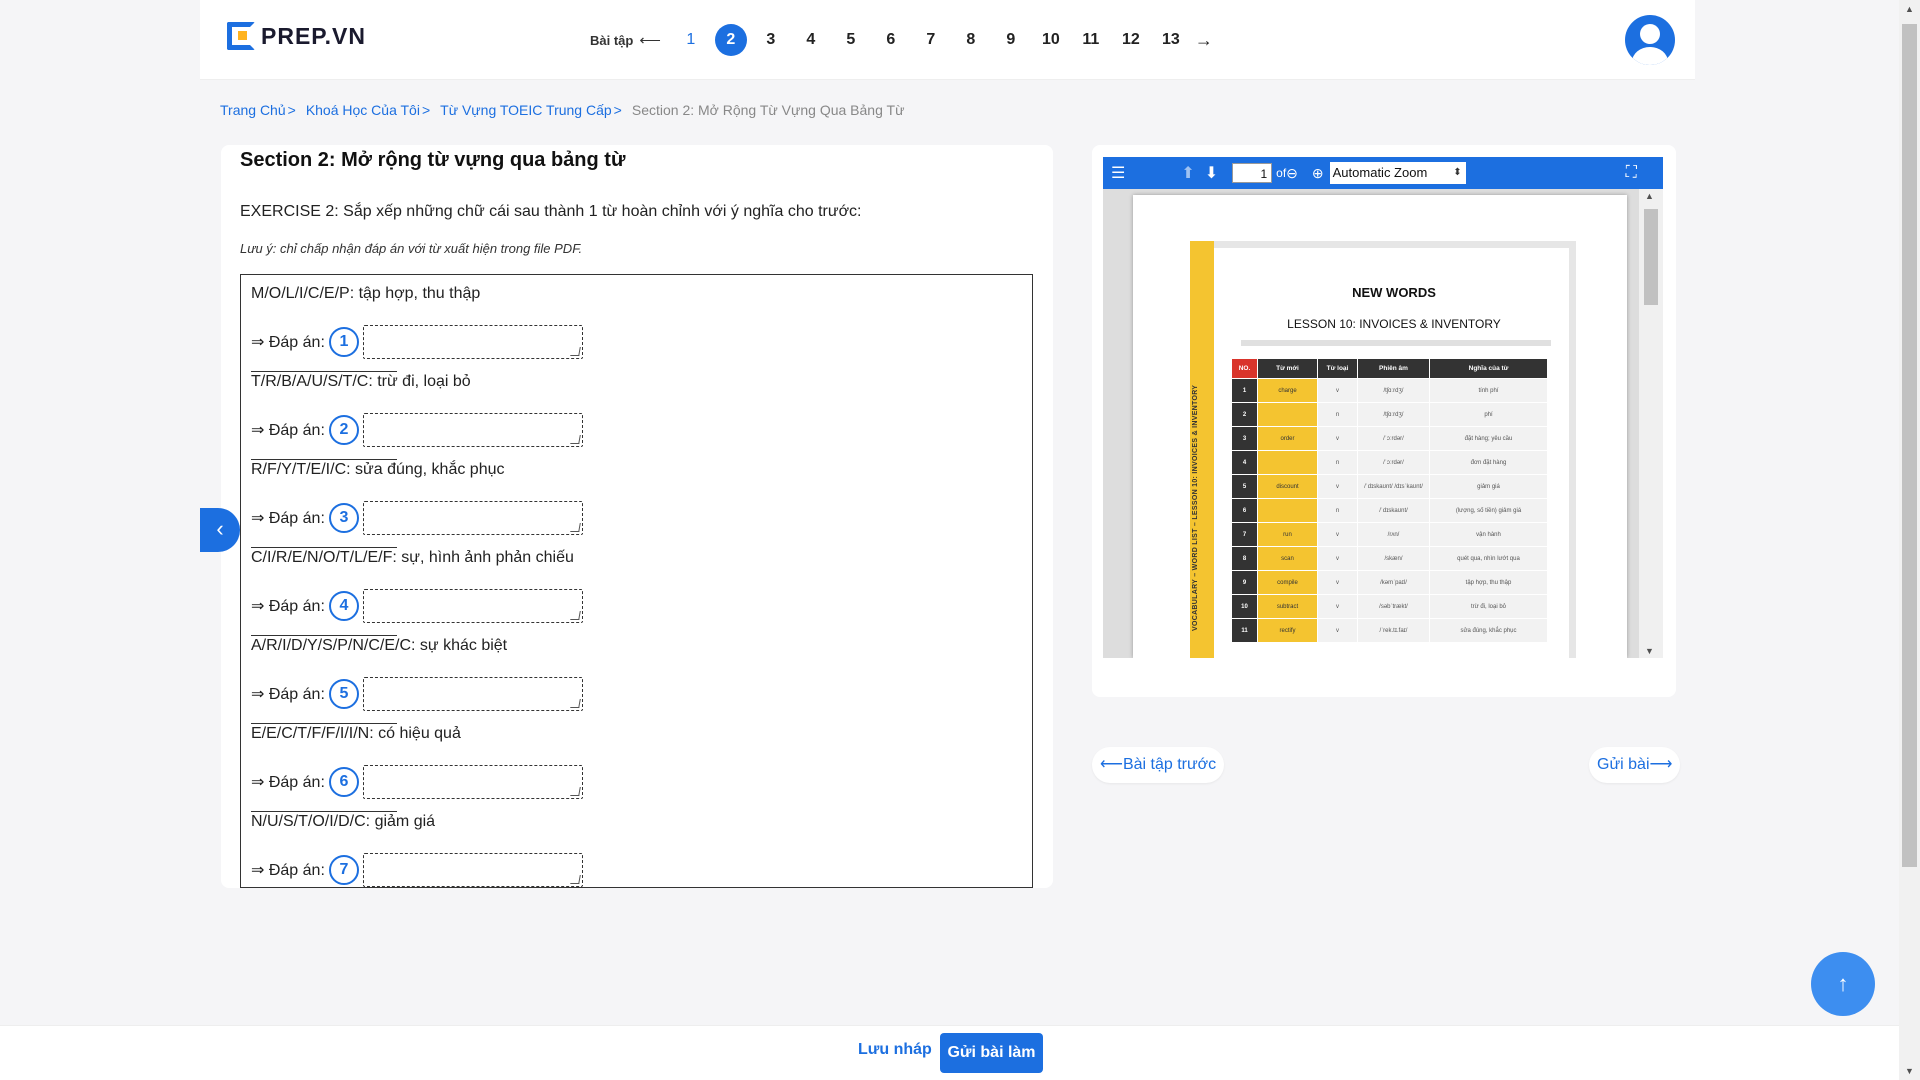 This screenshot has width=1920, height=1080. Describe the element at coordinates (1635, 765) in the screenshot. I see `submit-exercise-button: Gửi bài⟶` at that location.